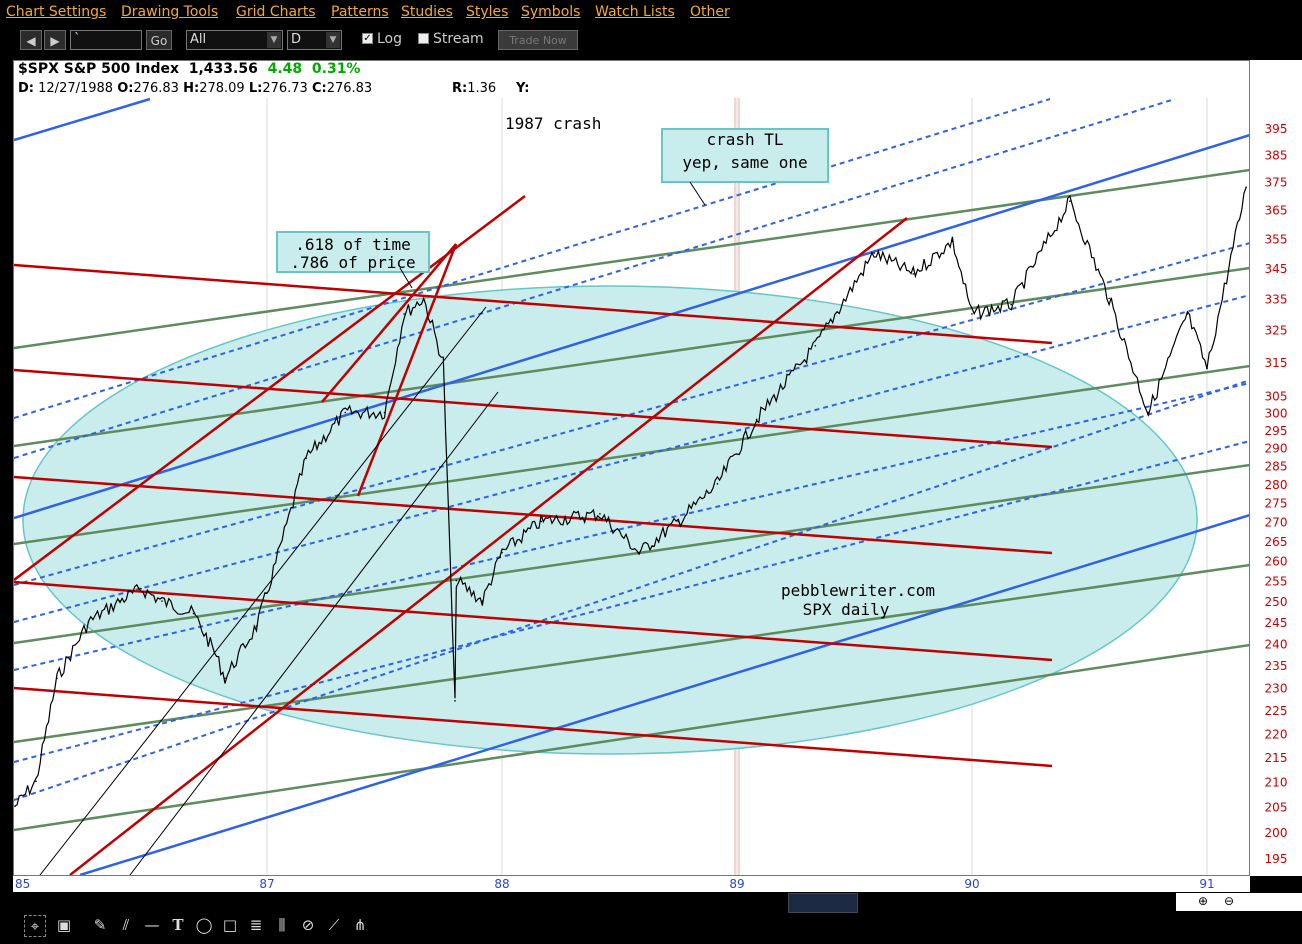 The image size is (1302, 944). I want to click on last-price: 1,433.56, so click(223, 69).